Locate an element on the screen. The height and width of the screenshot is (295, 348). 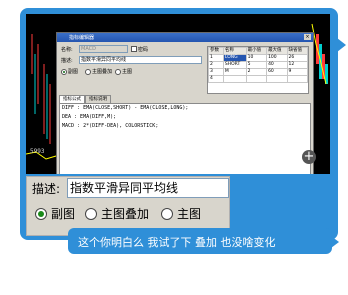
radio-main-overlay-label-large: 主图叠加 is located at coordinates (125, 214).